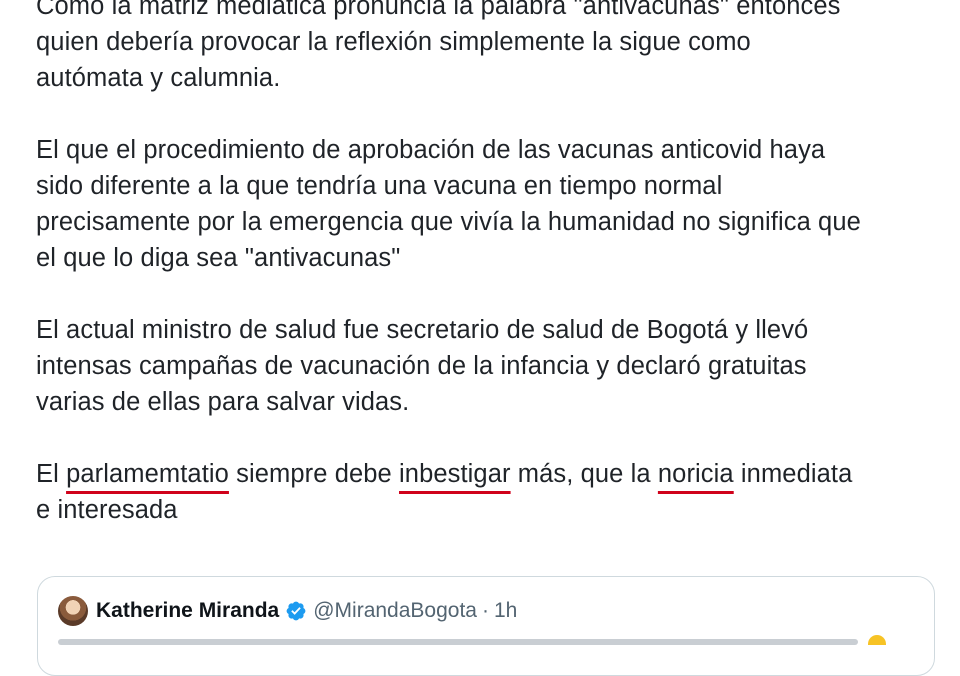 This screenshot has width=960, height=676. Describe the element at coordinates (483, 640) in the screenshot. I see `quoted-tweet-text-preview` at that location.